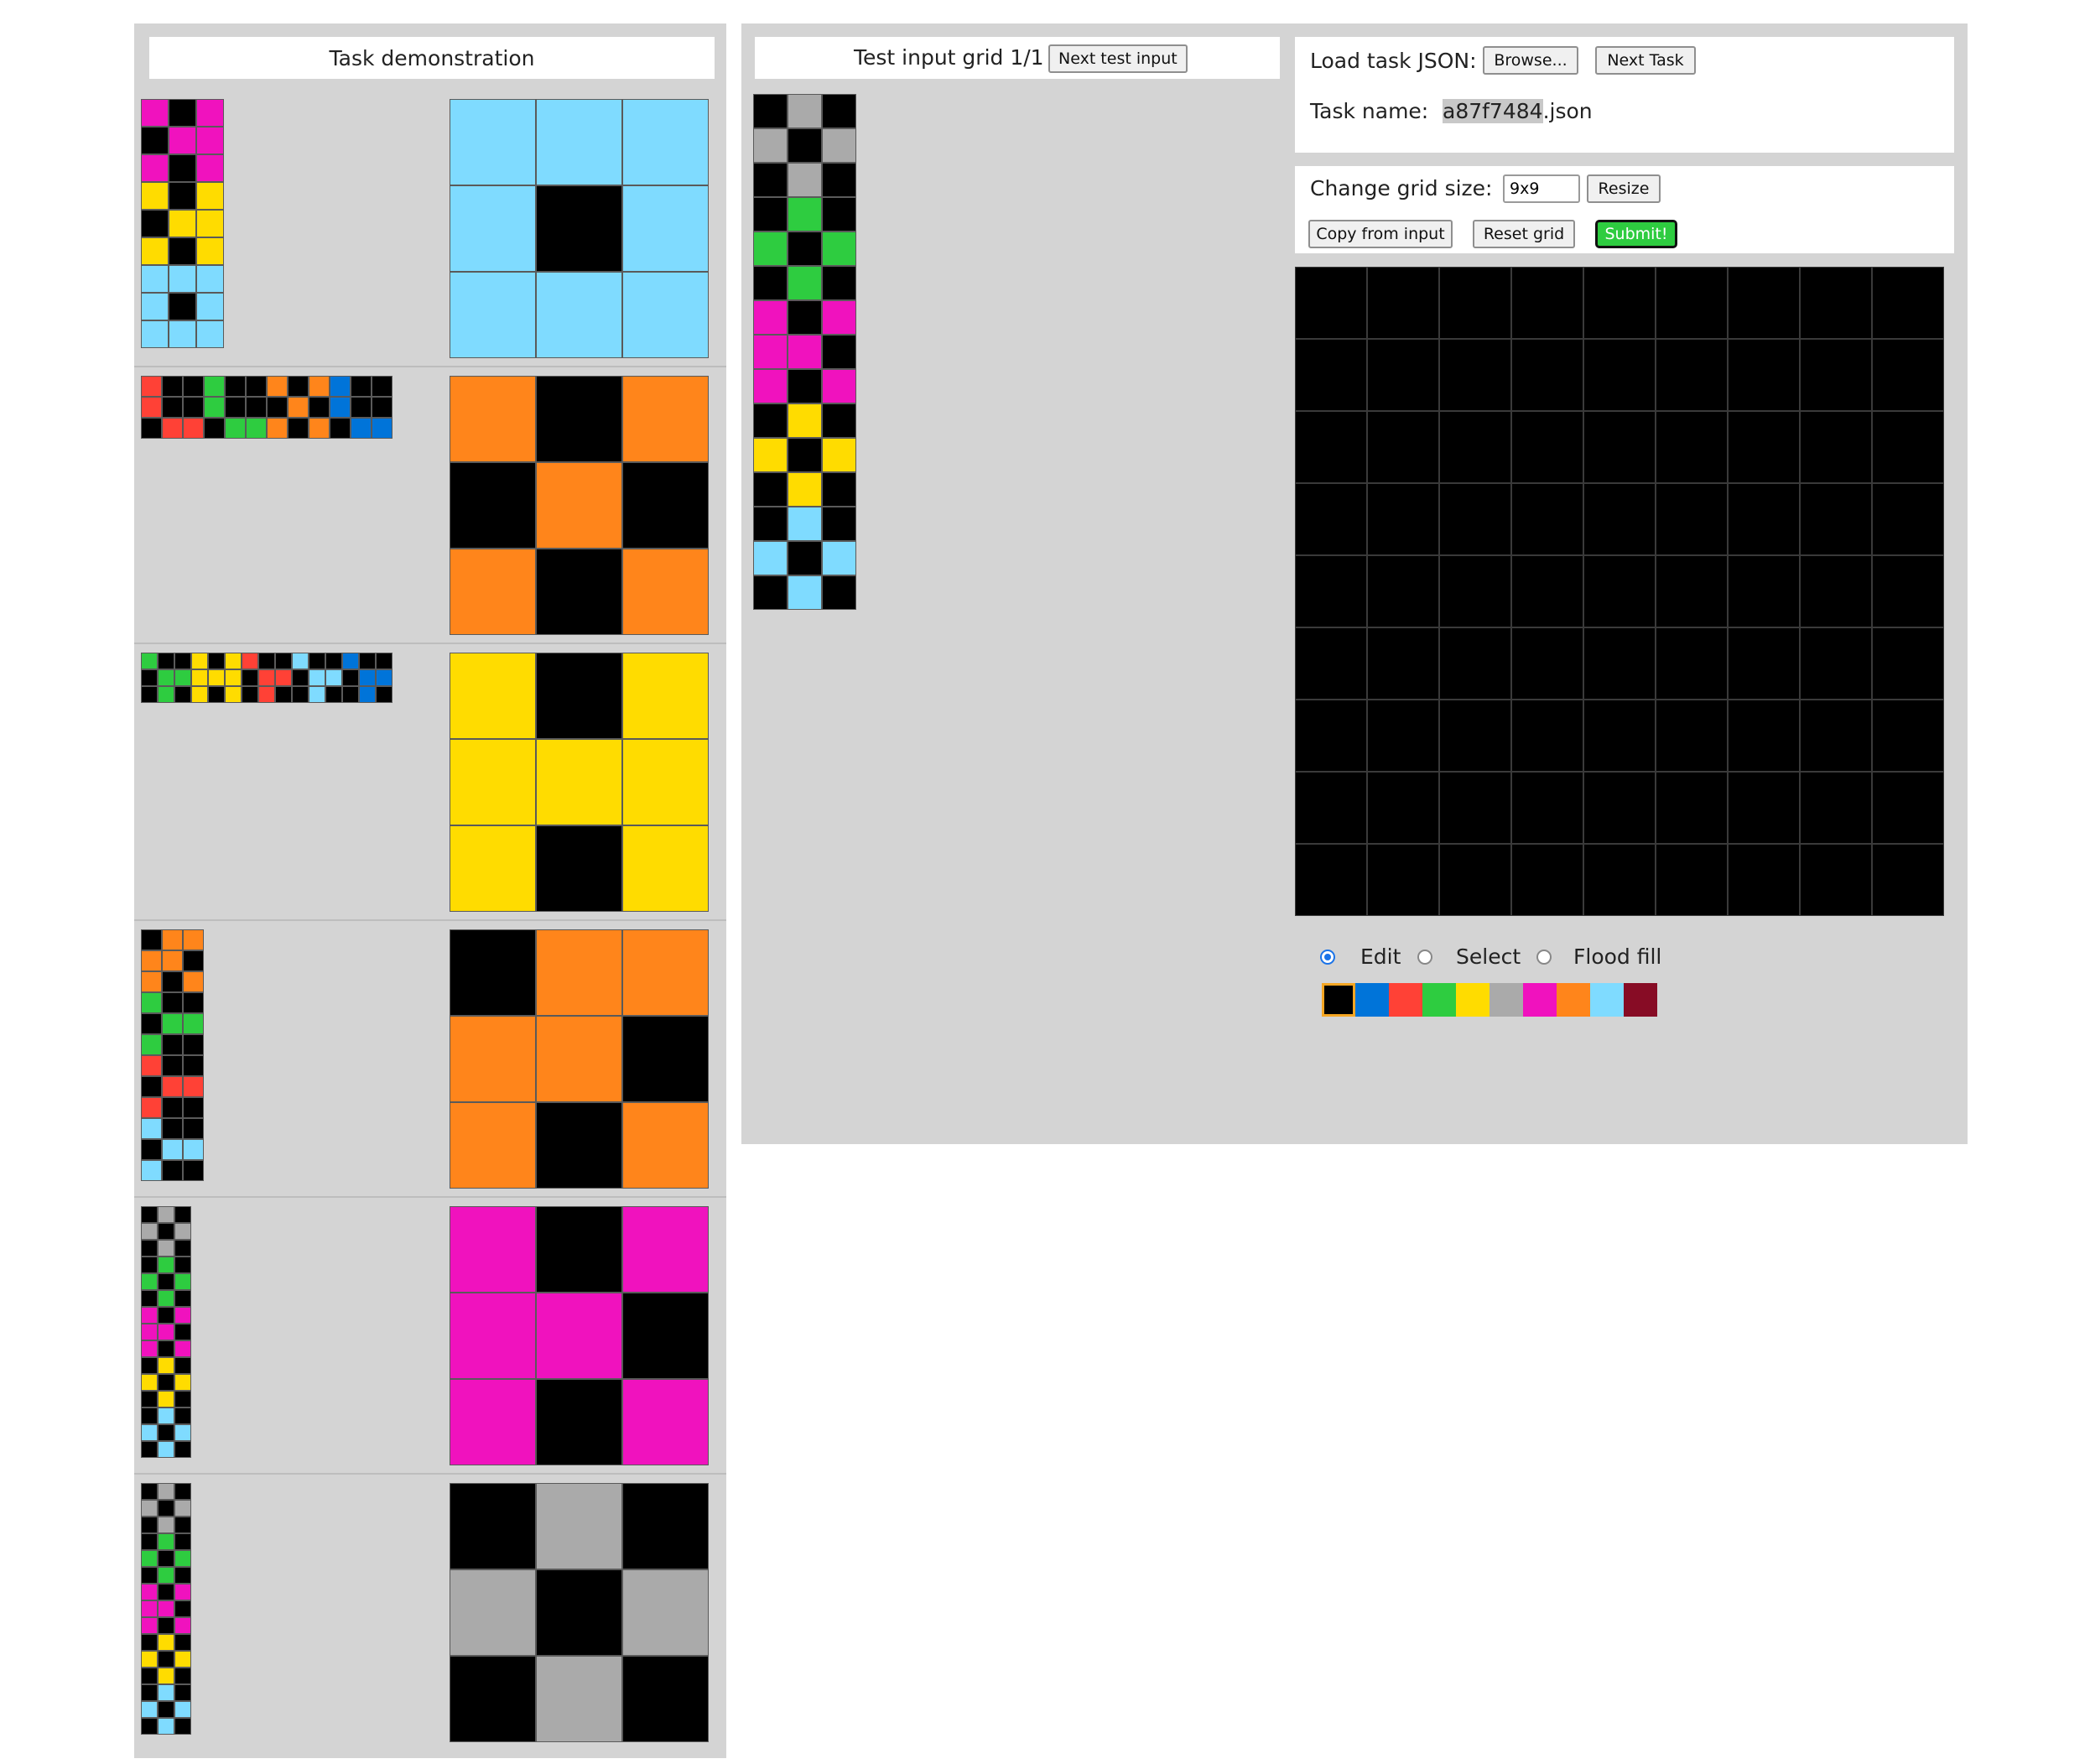 Image resolution: width=2090 pixels, height=1764 pixels. What do you see at coordinates (1544, 957) in the screenshot?
I see `flood-fill-radio` at bounding box center [1544, 957].